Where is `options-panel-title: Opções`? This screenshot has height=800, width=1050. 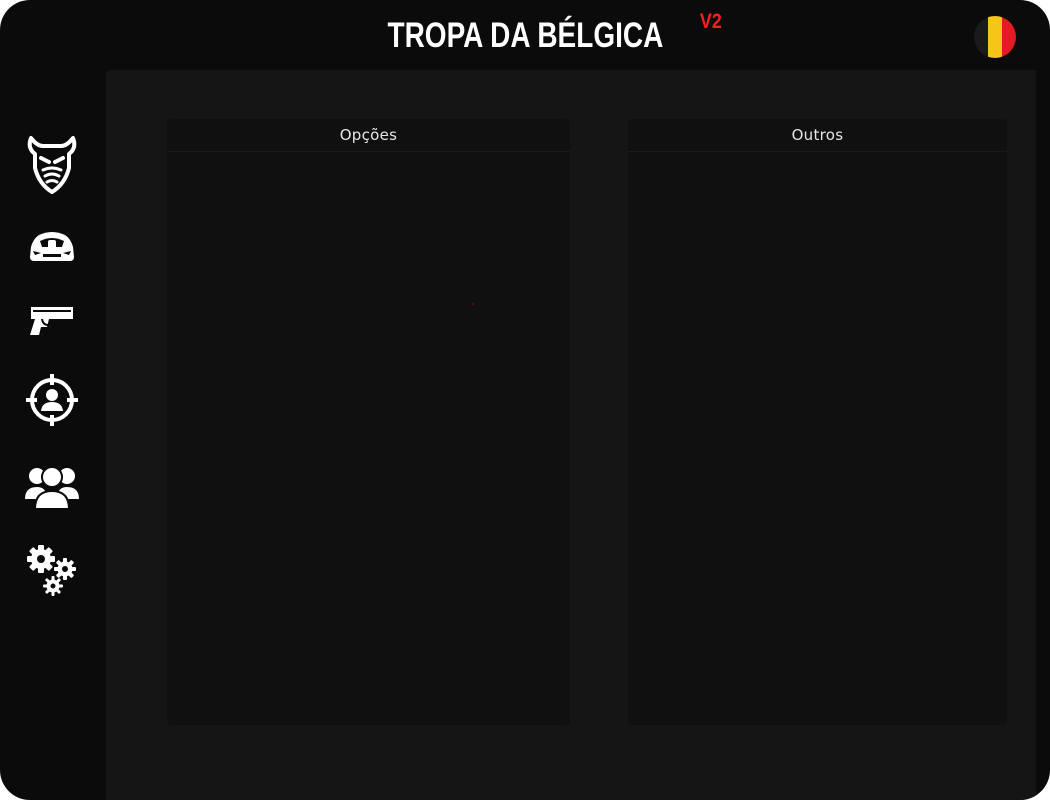 options-panel-title: Opções is located at coordinates (368, 135).